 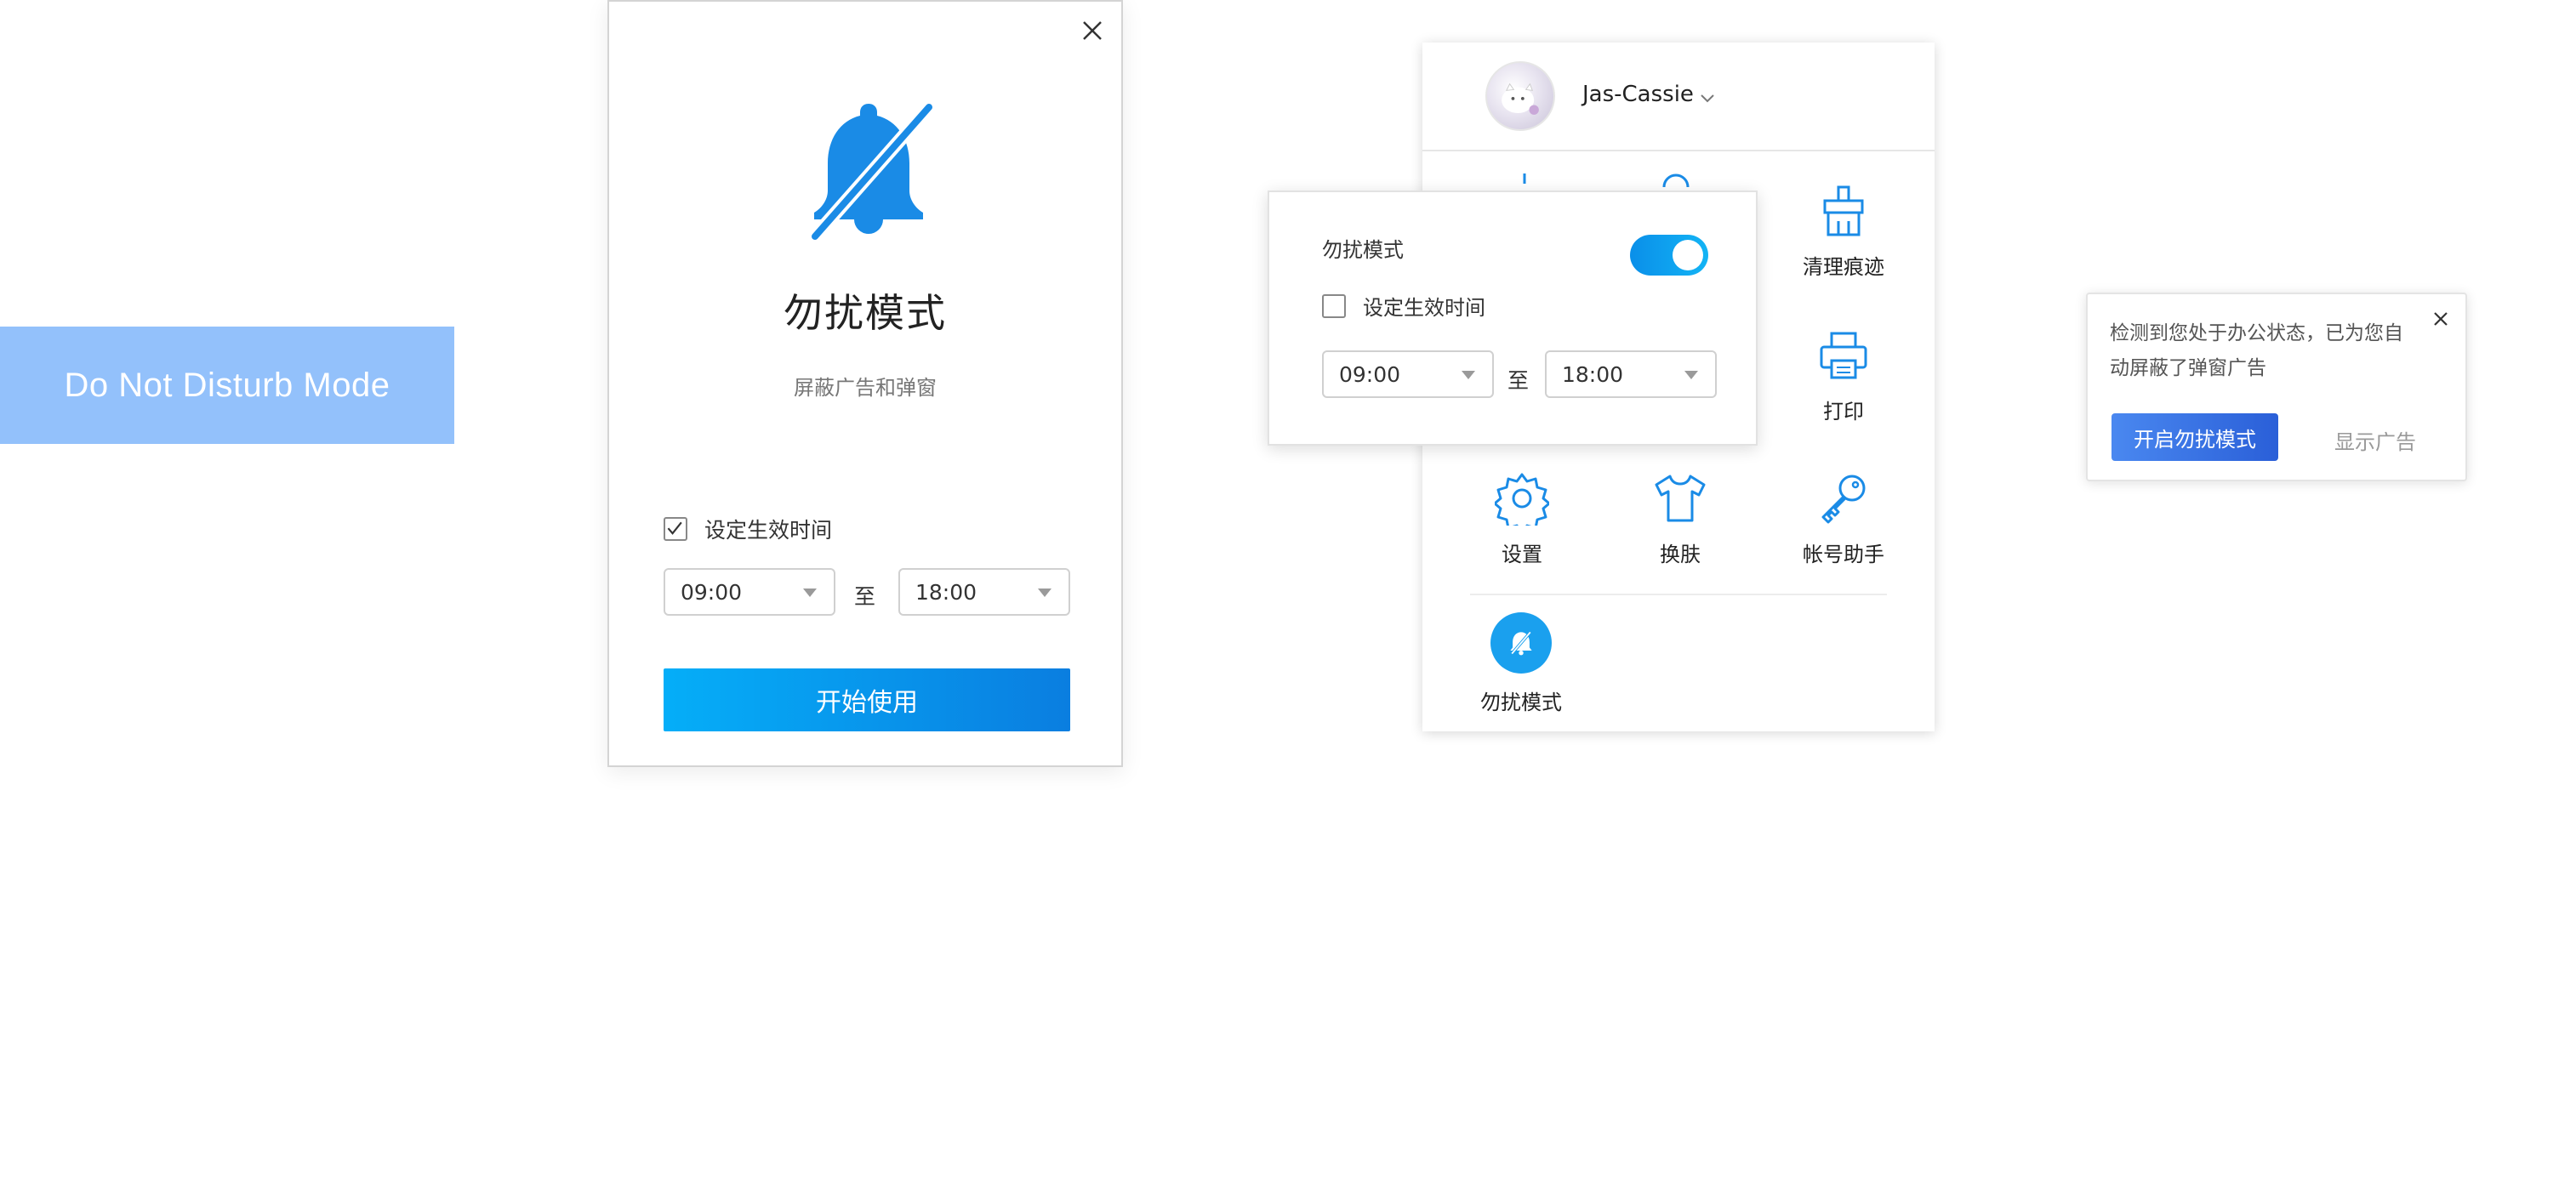 I want to click on grid-item-label: 帐号助手, so click(x=1844, y=555).